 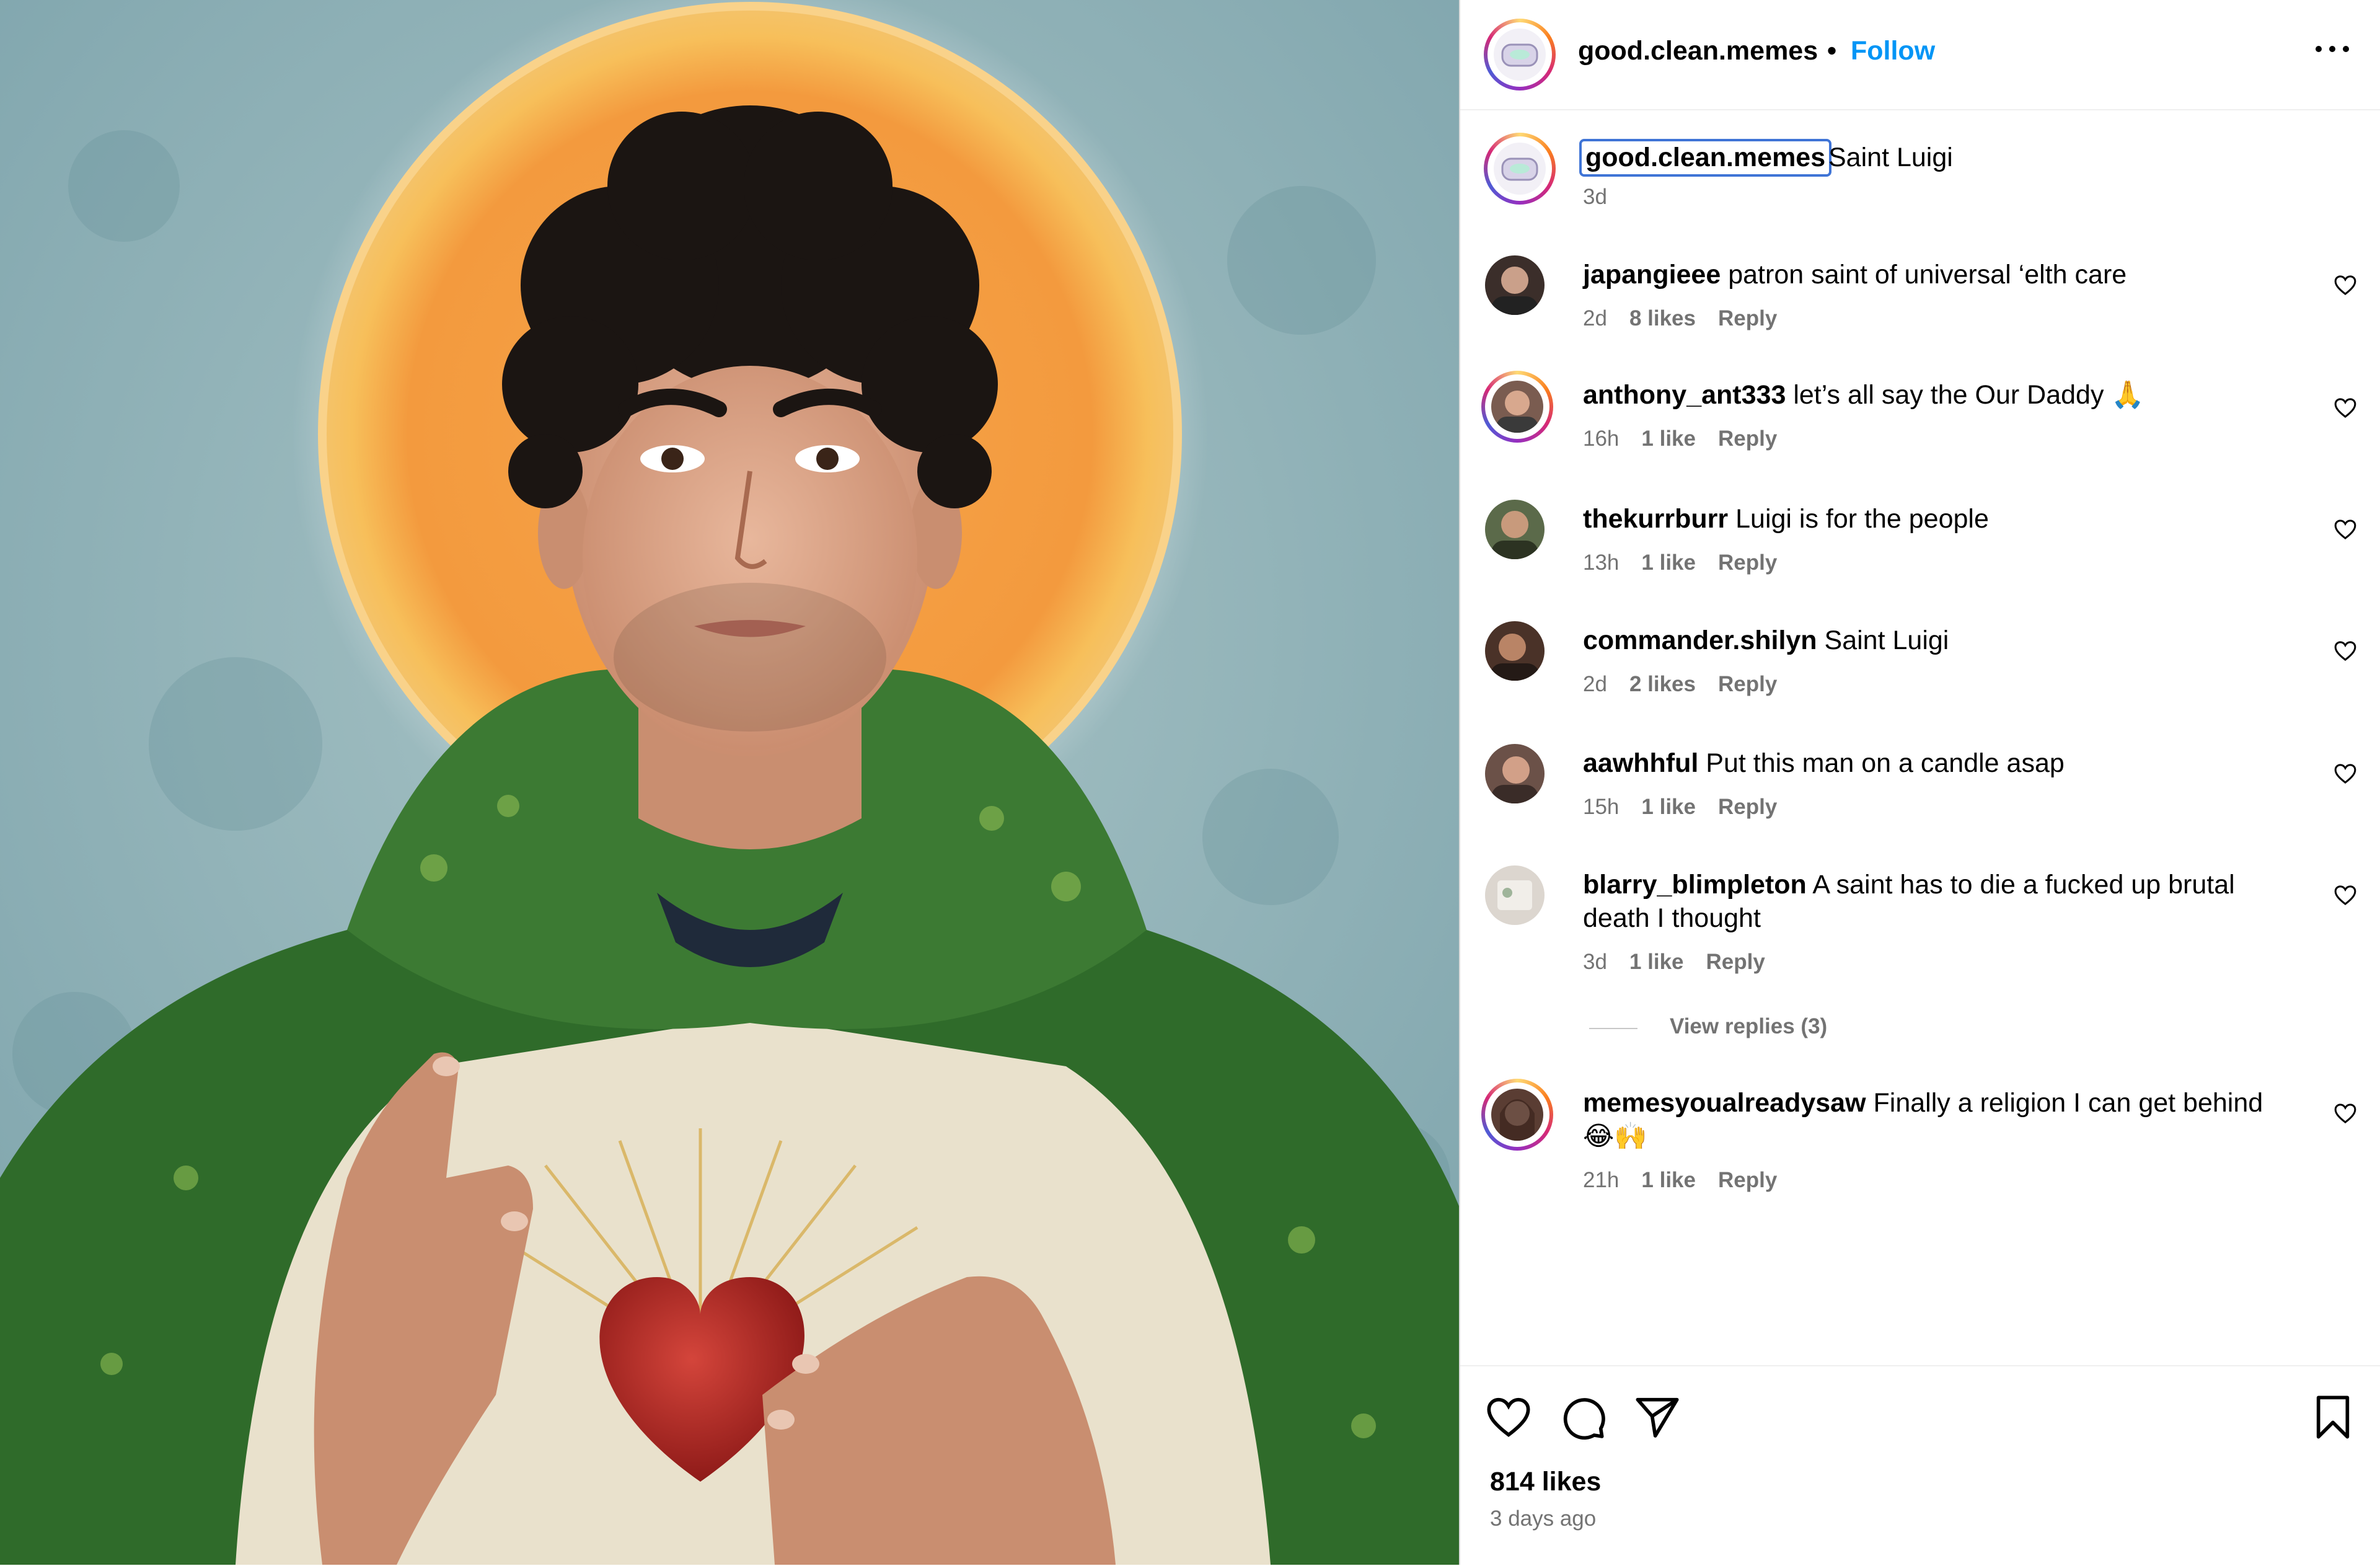 I want to click on comment-text: let’s all say the Our Daddy 🙏, so click(x=1968, y=395).